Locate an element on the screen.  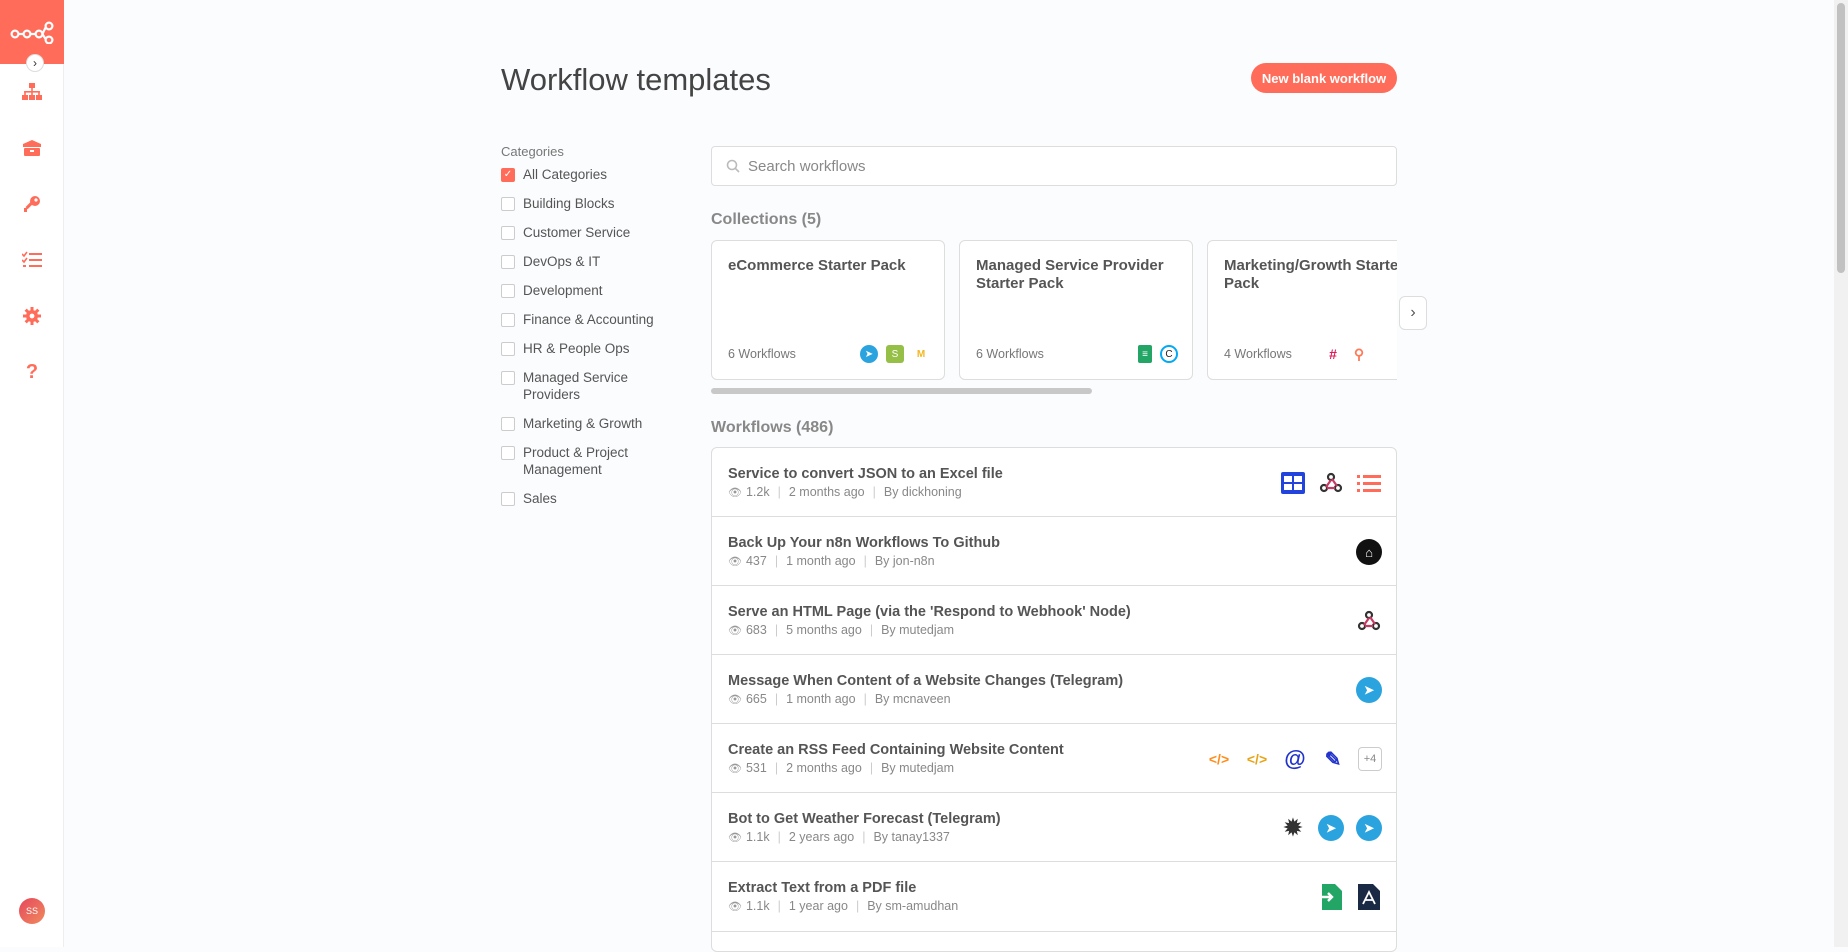
category-label: Product & Project Management is located at coordinates (576, 461).